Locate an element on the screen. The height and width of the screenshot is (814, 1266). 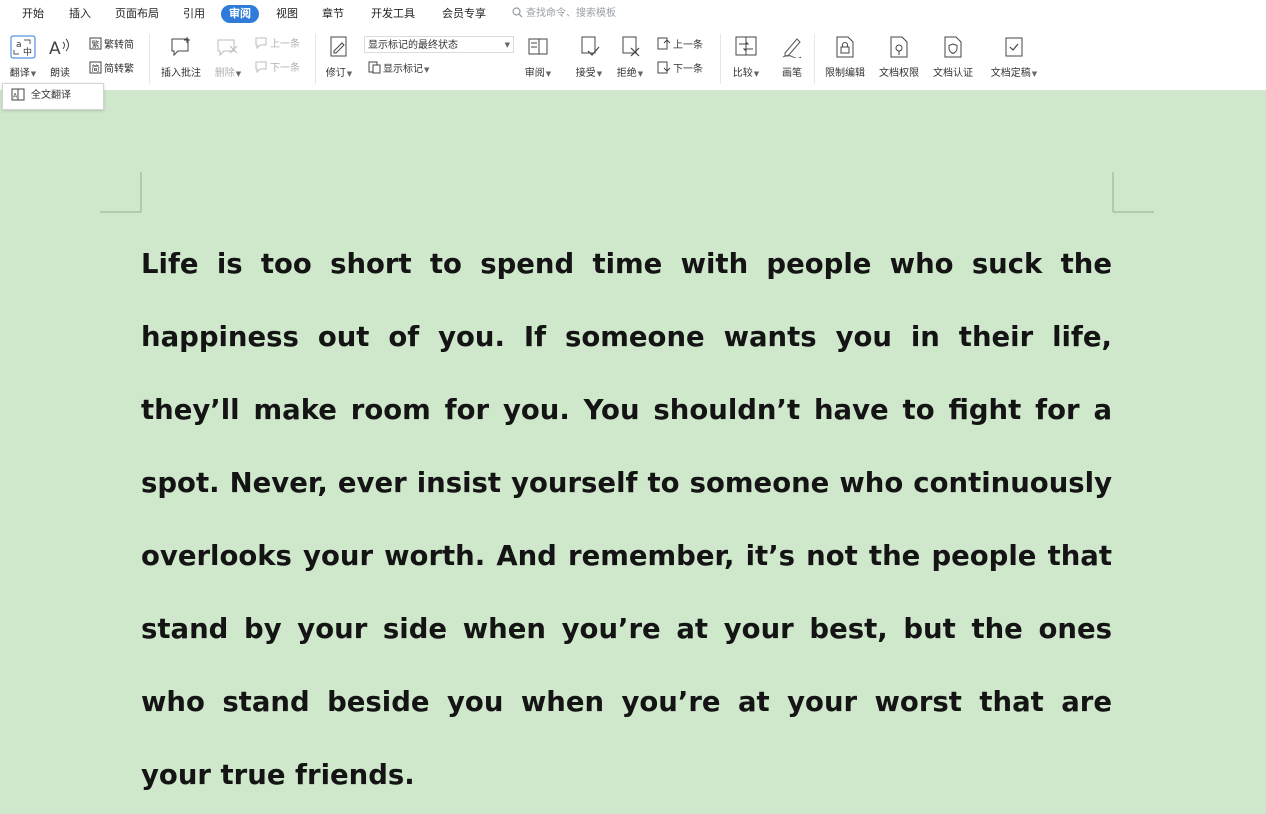
full-translate-icon: A is located at coordinates (18, 94).